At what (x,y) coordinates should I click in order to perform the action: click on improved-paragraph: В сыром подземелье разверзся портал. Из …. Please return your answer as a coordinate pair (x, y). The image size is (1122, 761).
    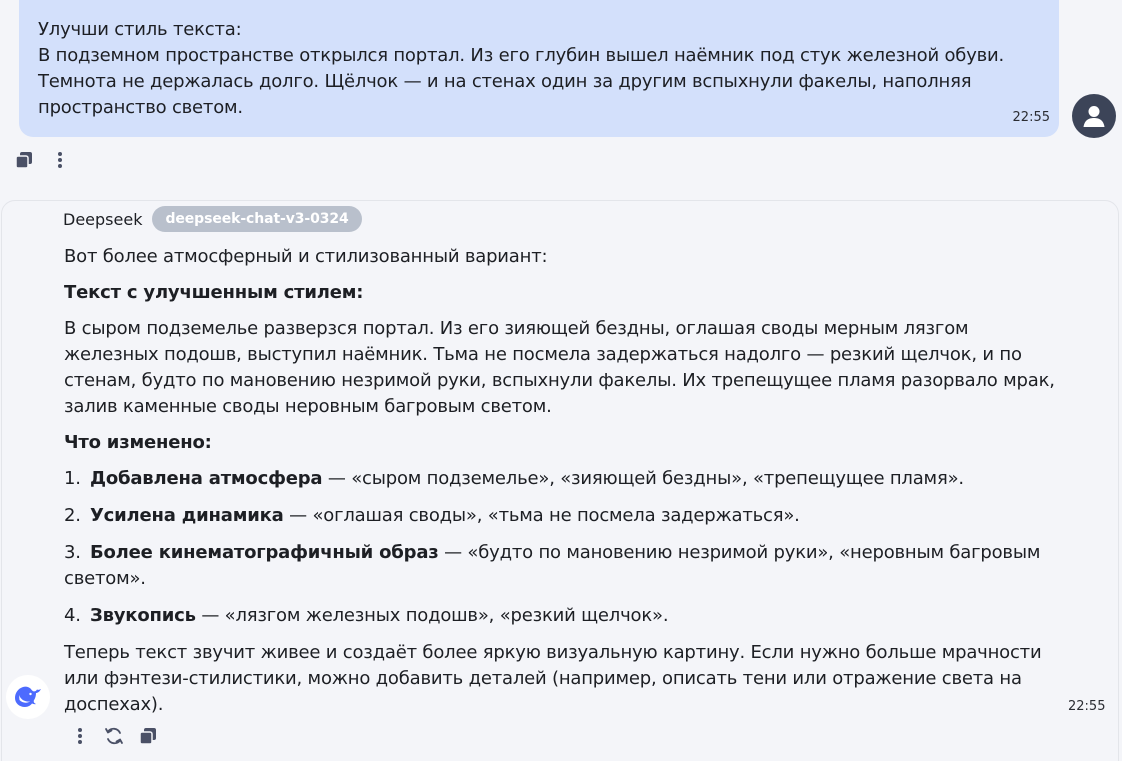
    Looking at the image, I should click on (564, 368).